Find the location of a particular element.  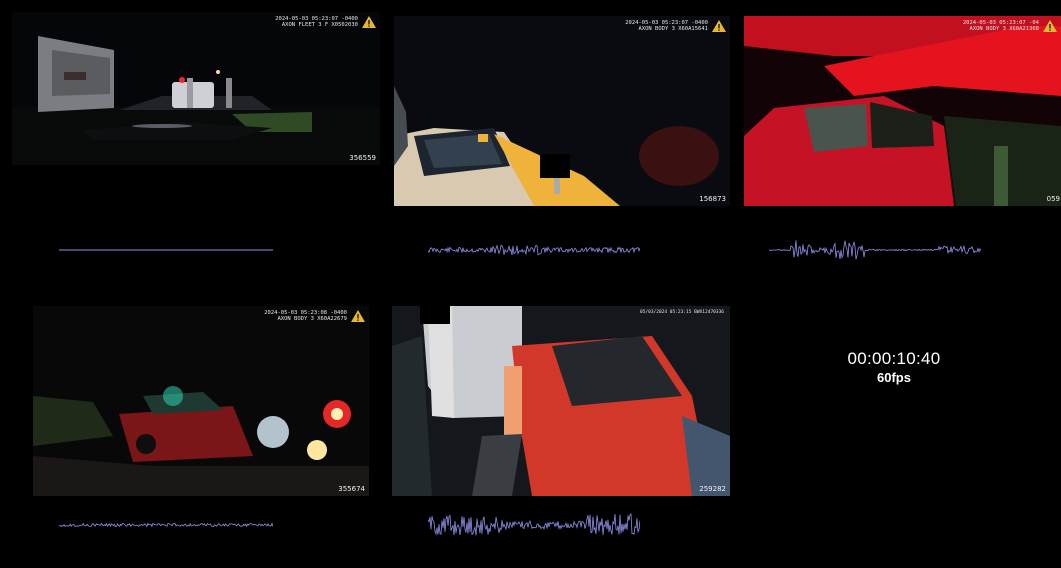

tile-id: 156873 is located at coordinates (712, 199).